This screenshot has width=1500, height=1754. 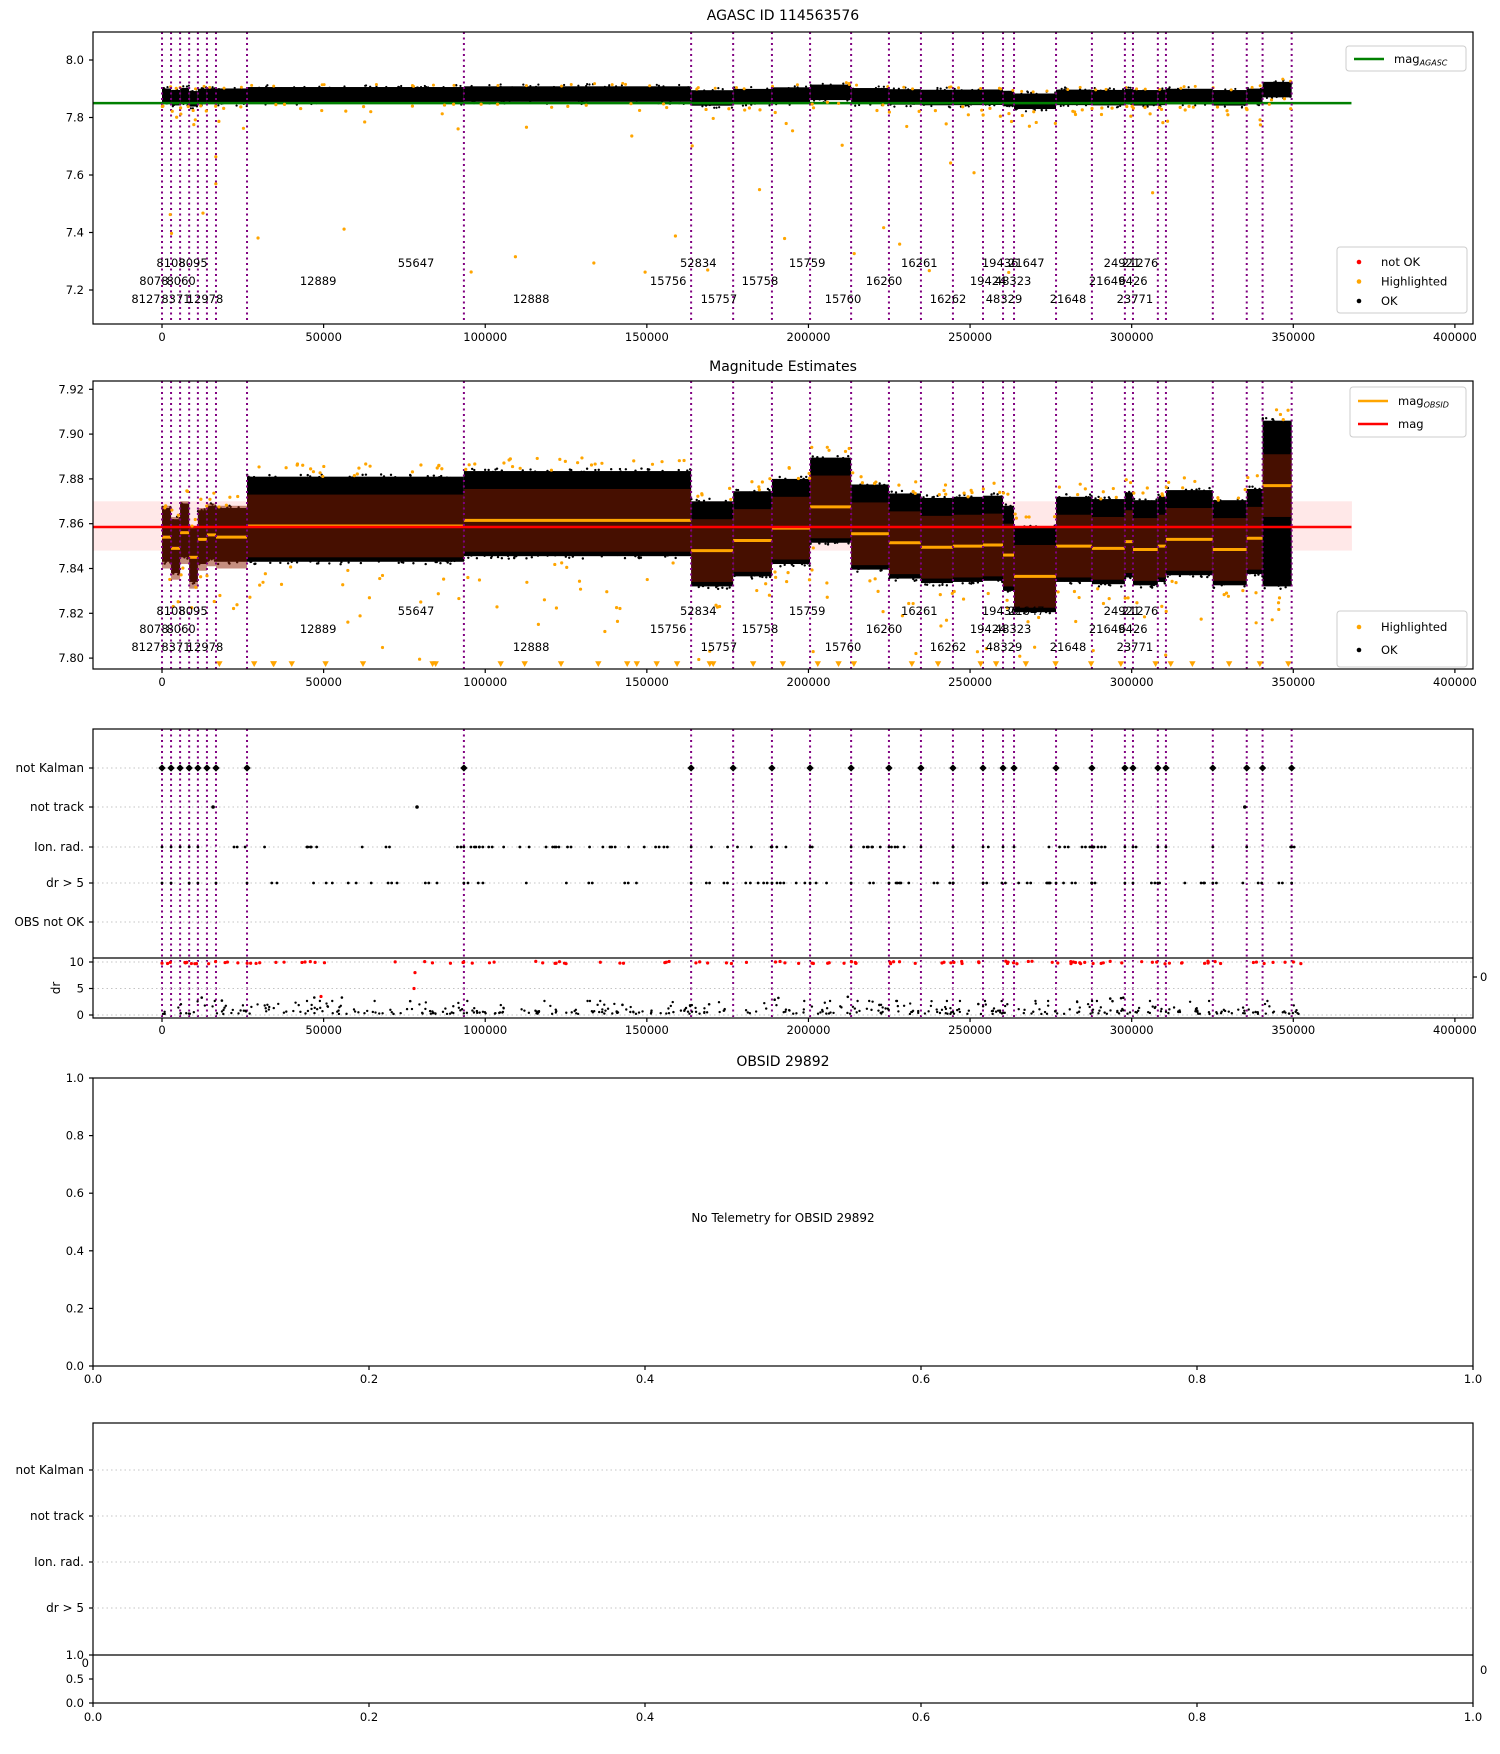 I want to click on legend-point-sample, so click(x=1359, y=301).